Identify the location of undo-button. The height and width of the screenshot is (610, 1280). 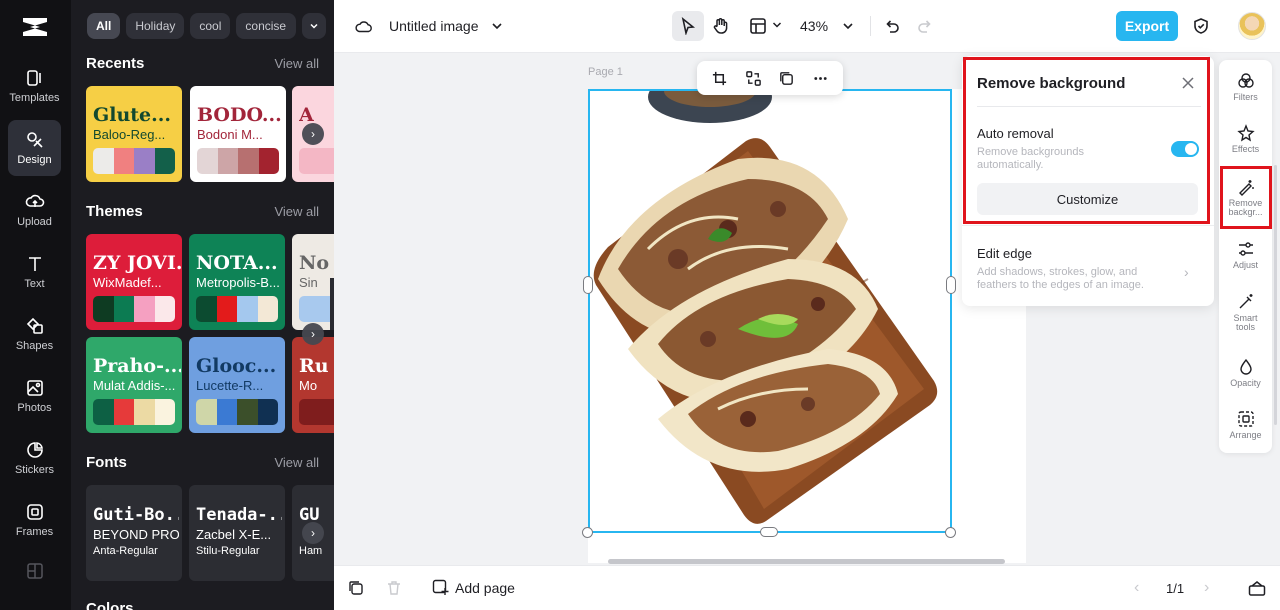
(892, 26).